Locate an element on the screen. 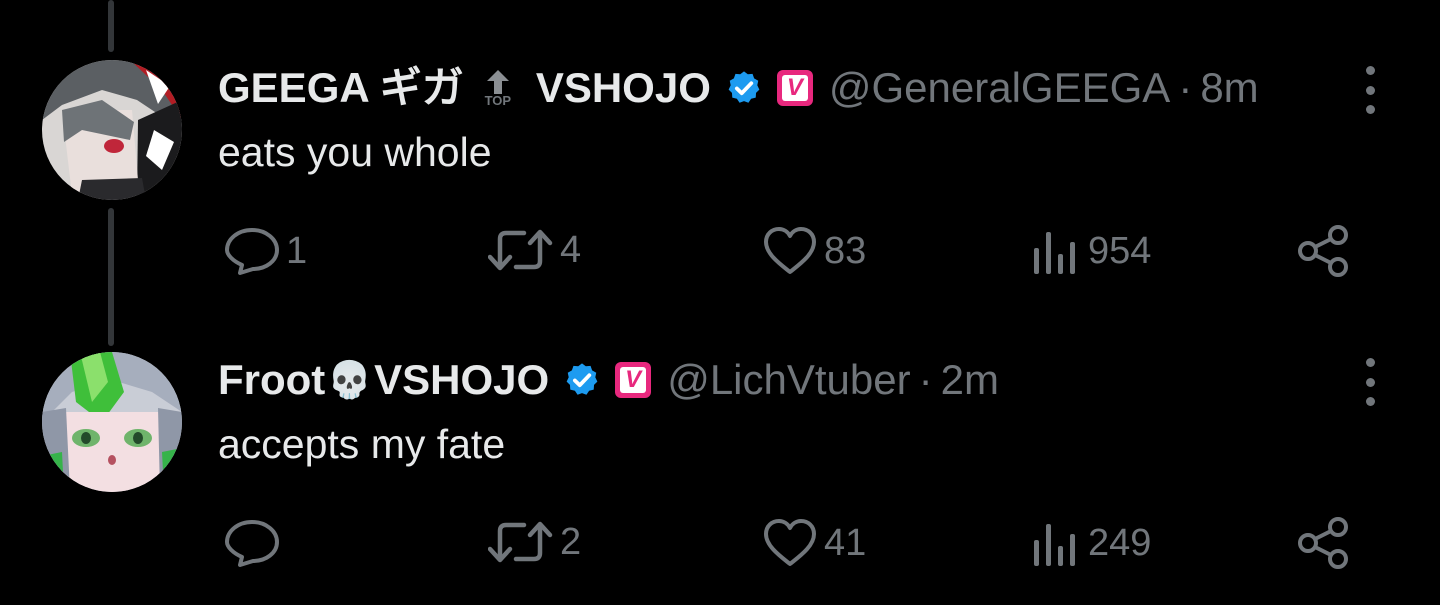 This screenshot has width=1440, height=605. user-handle: @LichVtuber is located at coordinates (788, 380).